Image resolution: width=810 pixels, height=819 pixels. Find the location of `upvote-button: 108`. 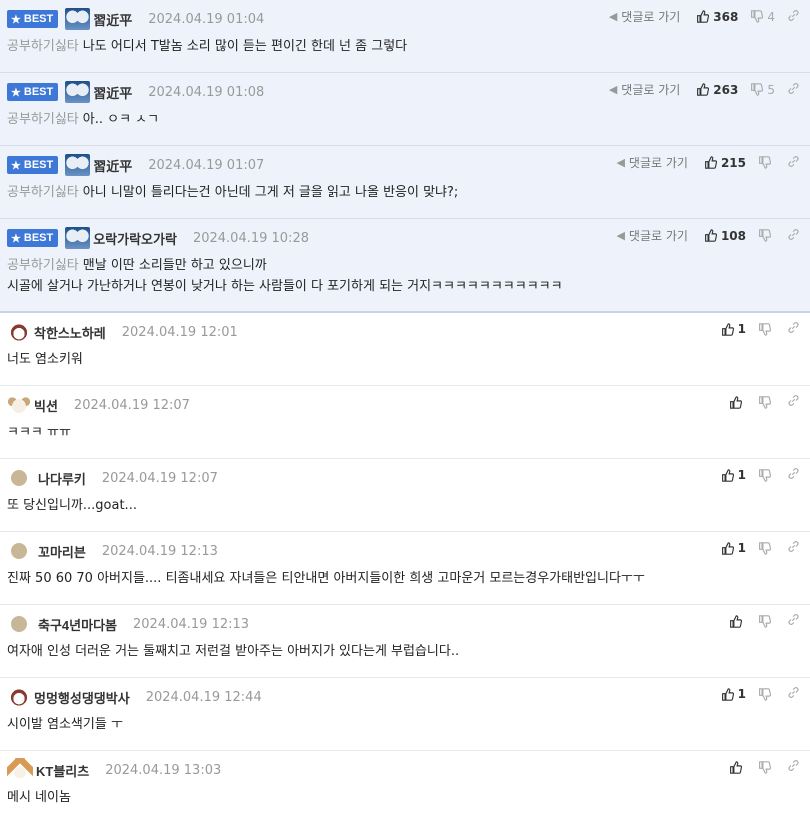

upvote-button: 108 is located at coordinates (725, 236).